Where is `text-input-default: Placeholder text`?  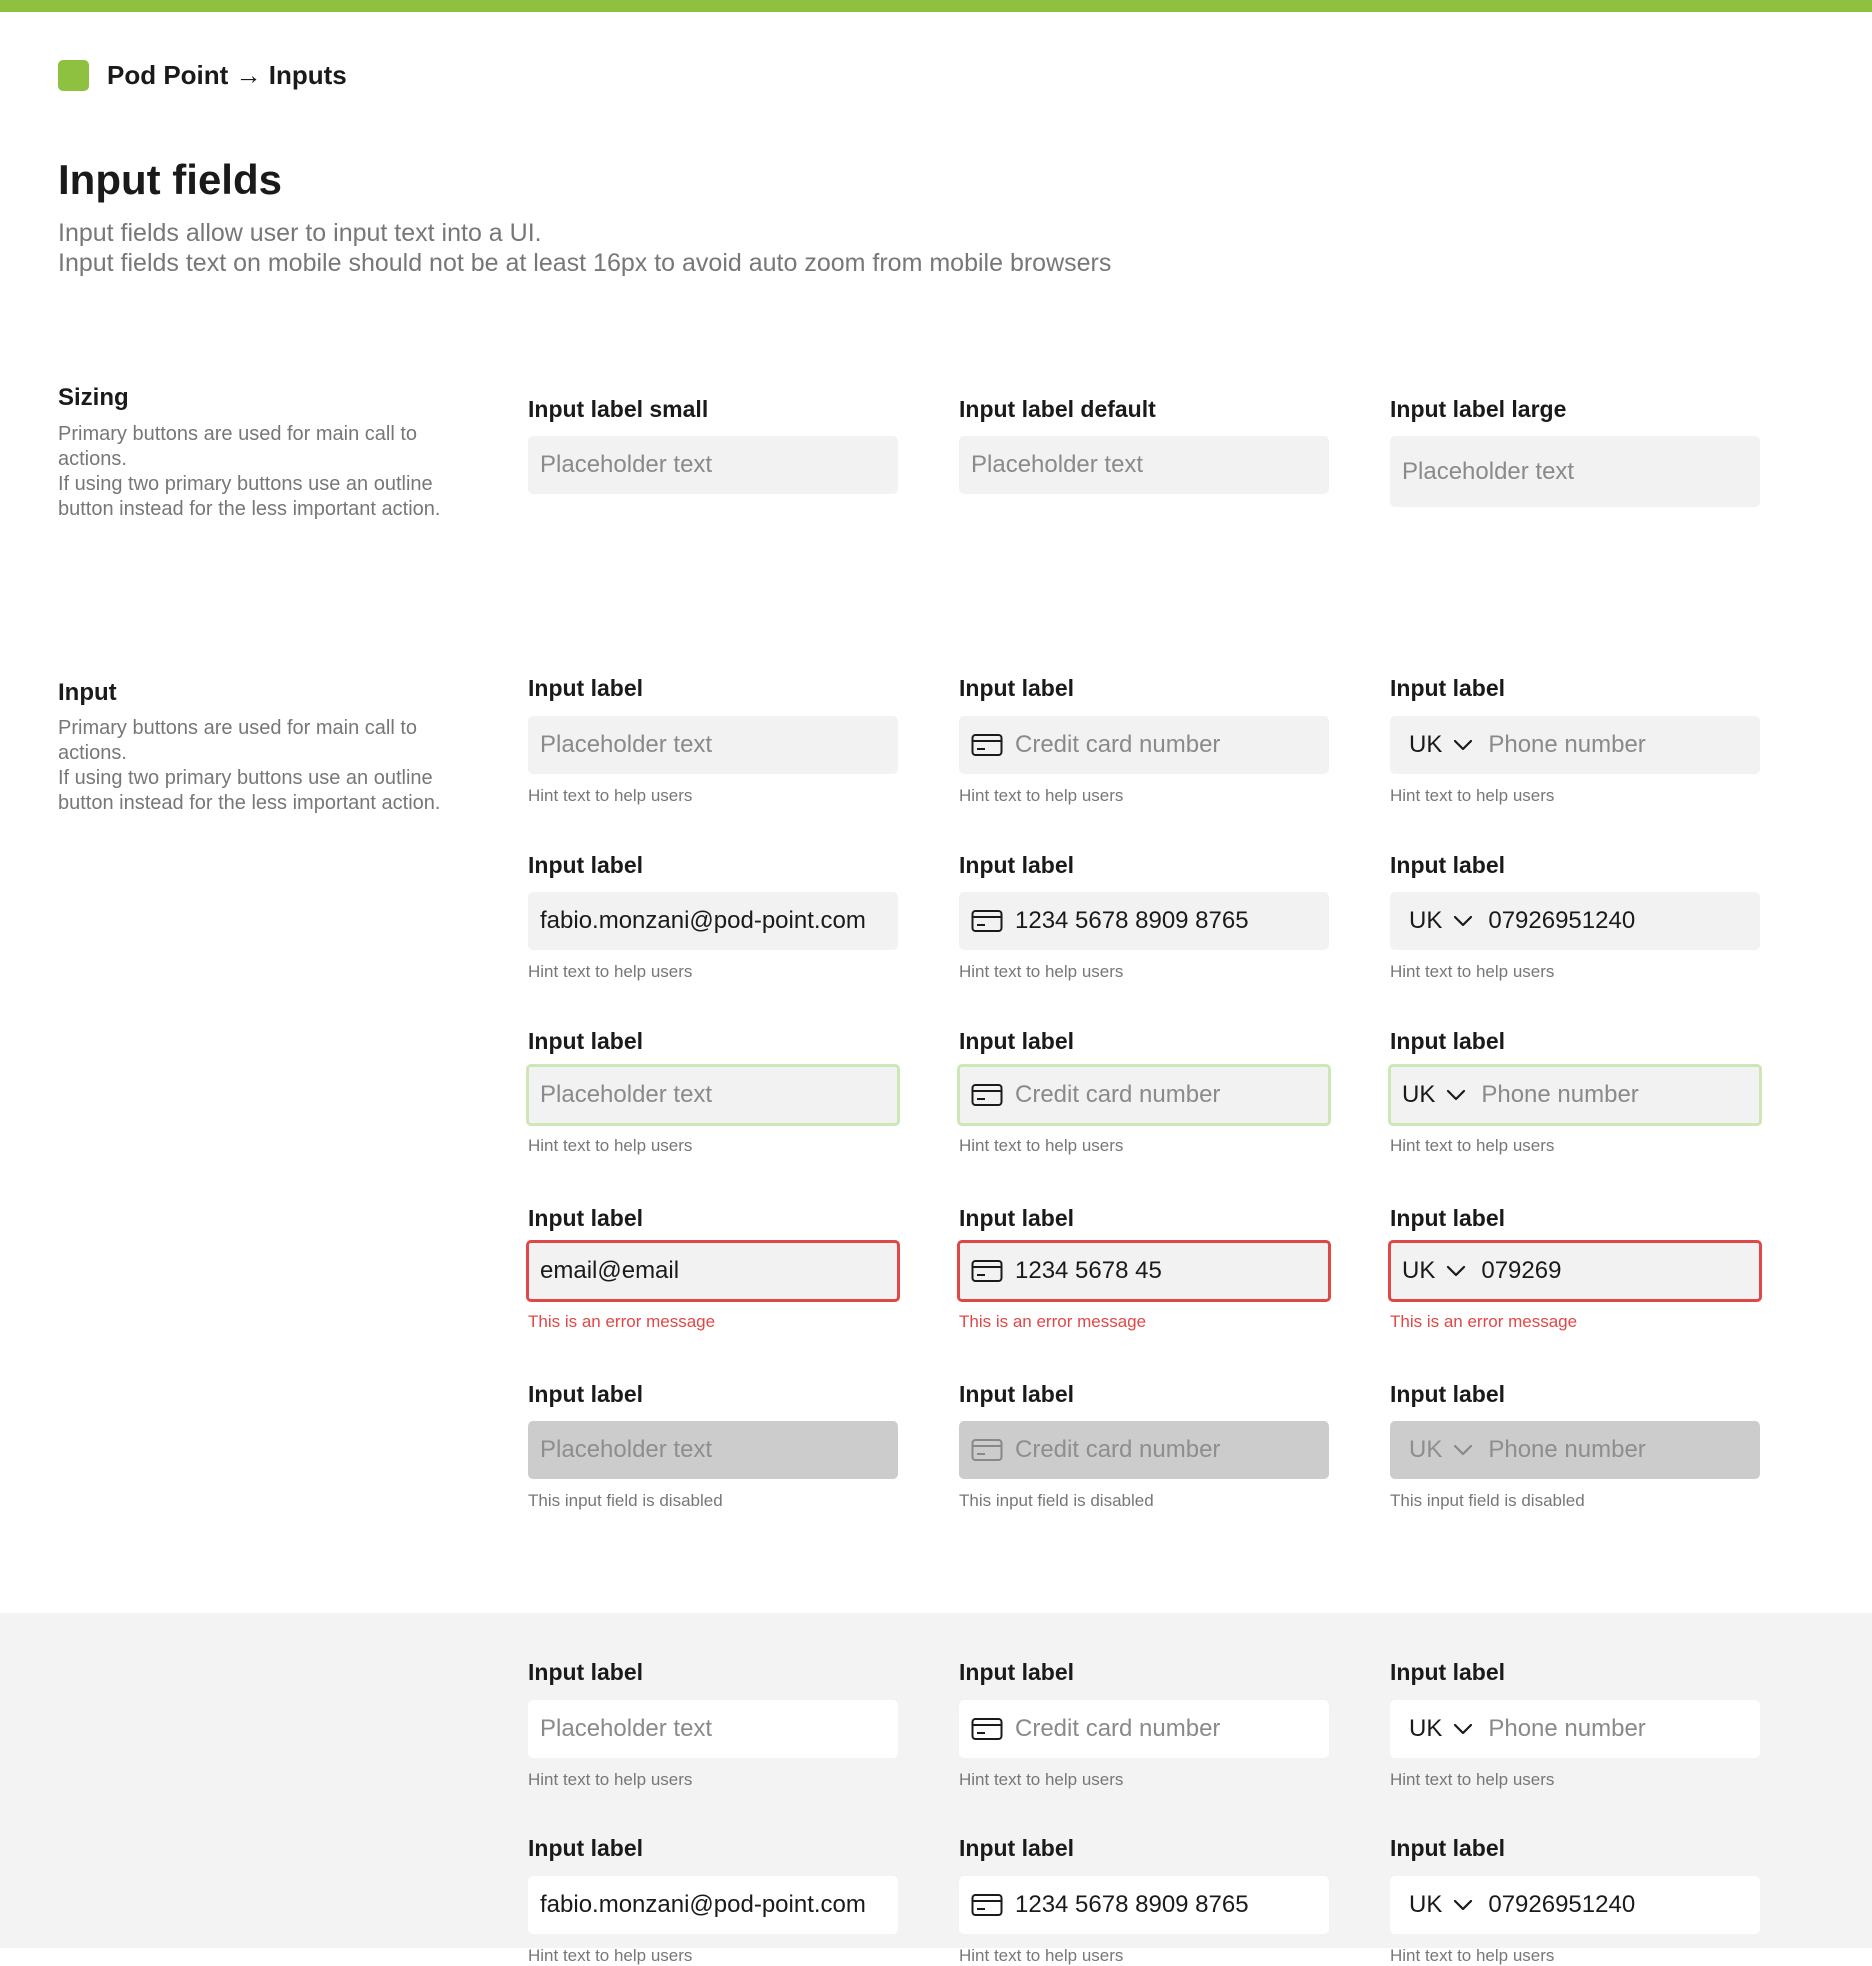
text-input-default: Placeholder text is located at coordinates (1144, 465).